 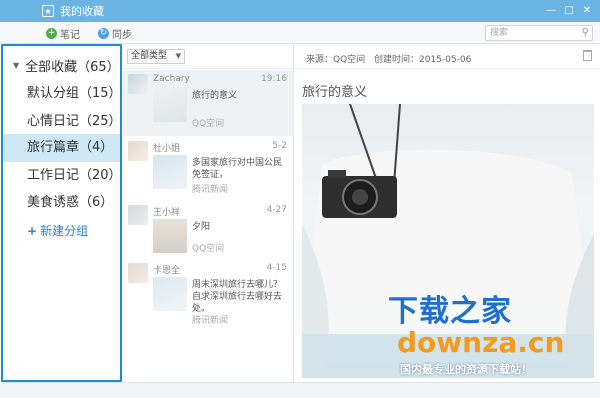 What do you see at coordinates (237, 169) in the screenshot?
I see `note-title: 多国家旅行对中国公民免签证，` at bounding box center [237, 169].